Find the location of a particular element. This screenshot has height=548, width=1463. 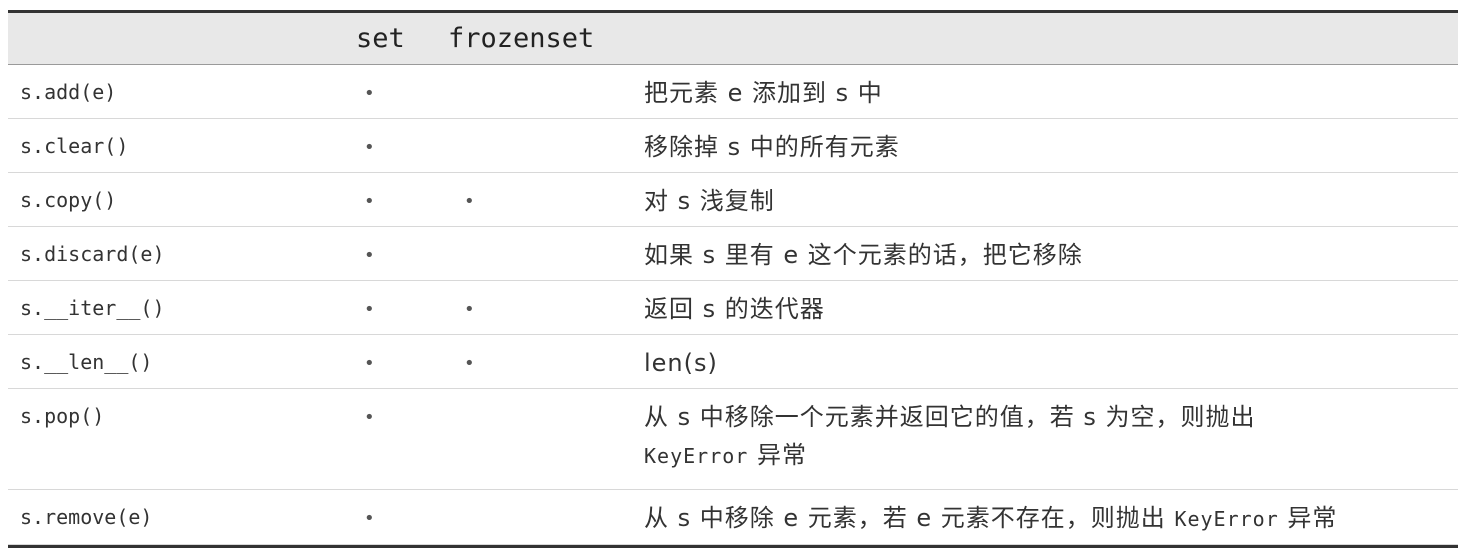

method-description: 从 s 中移除 e 元素，若 e 元素不存在，则抛出 KeyError 异常 is located at coordinates (1051, 517).